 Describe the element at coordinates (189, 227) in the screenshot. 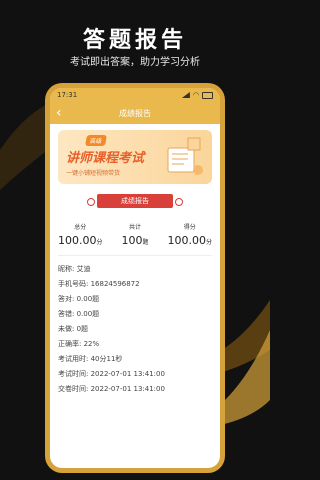

I see `stat-label: 得分` at that location.